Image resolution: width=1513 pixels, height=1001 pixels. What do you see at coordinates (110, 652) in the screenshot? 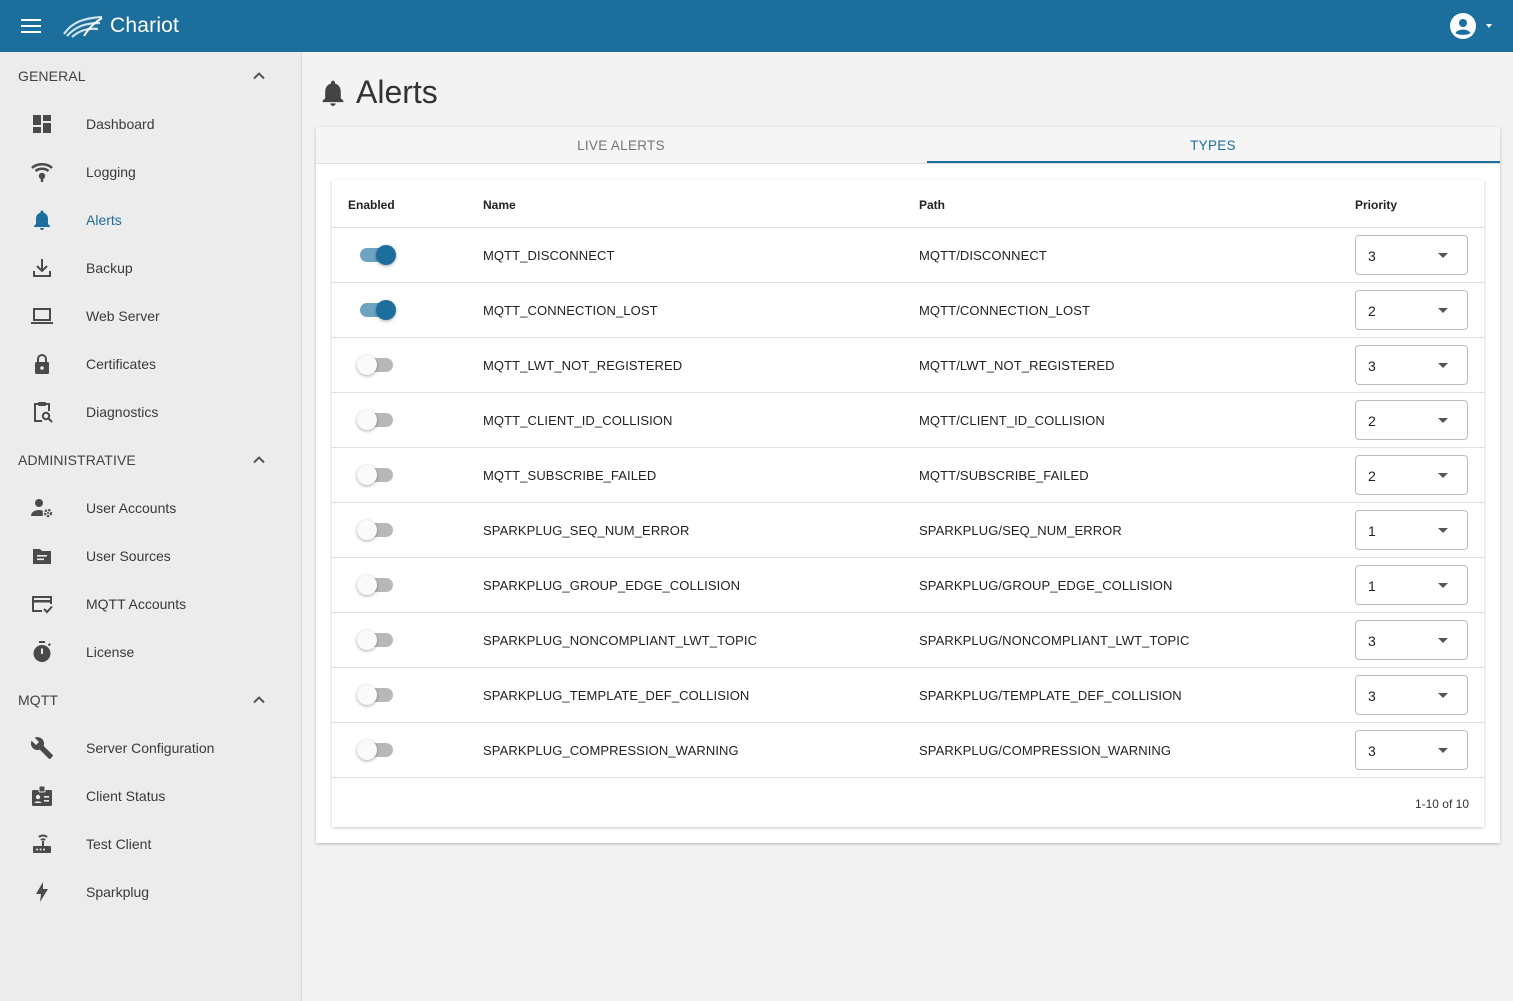
I see `sidebar-item-label: License` at bounding box center [110, 652].